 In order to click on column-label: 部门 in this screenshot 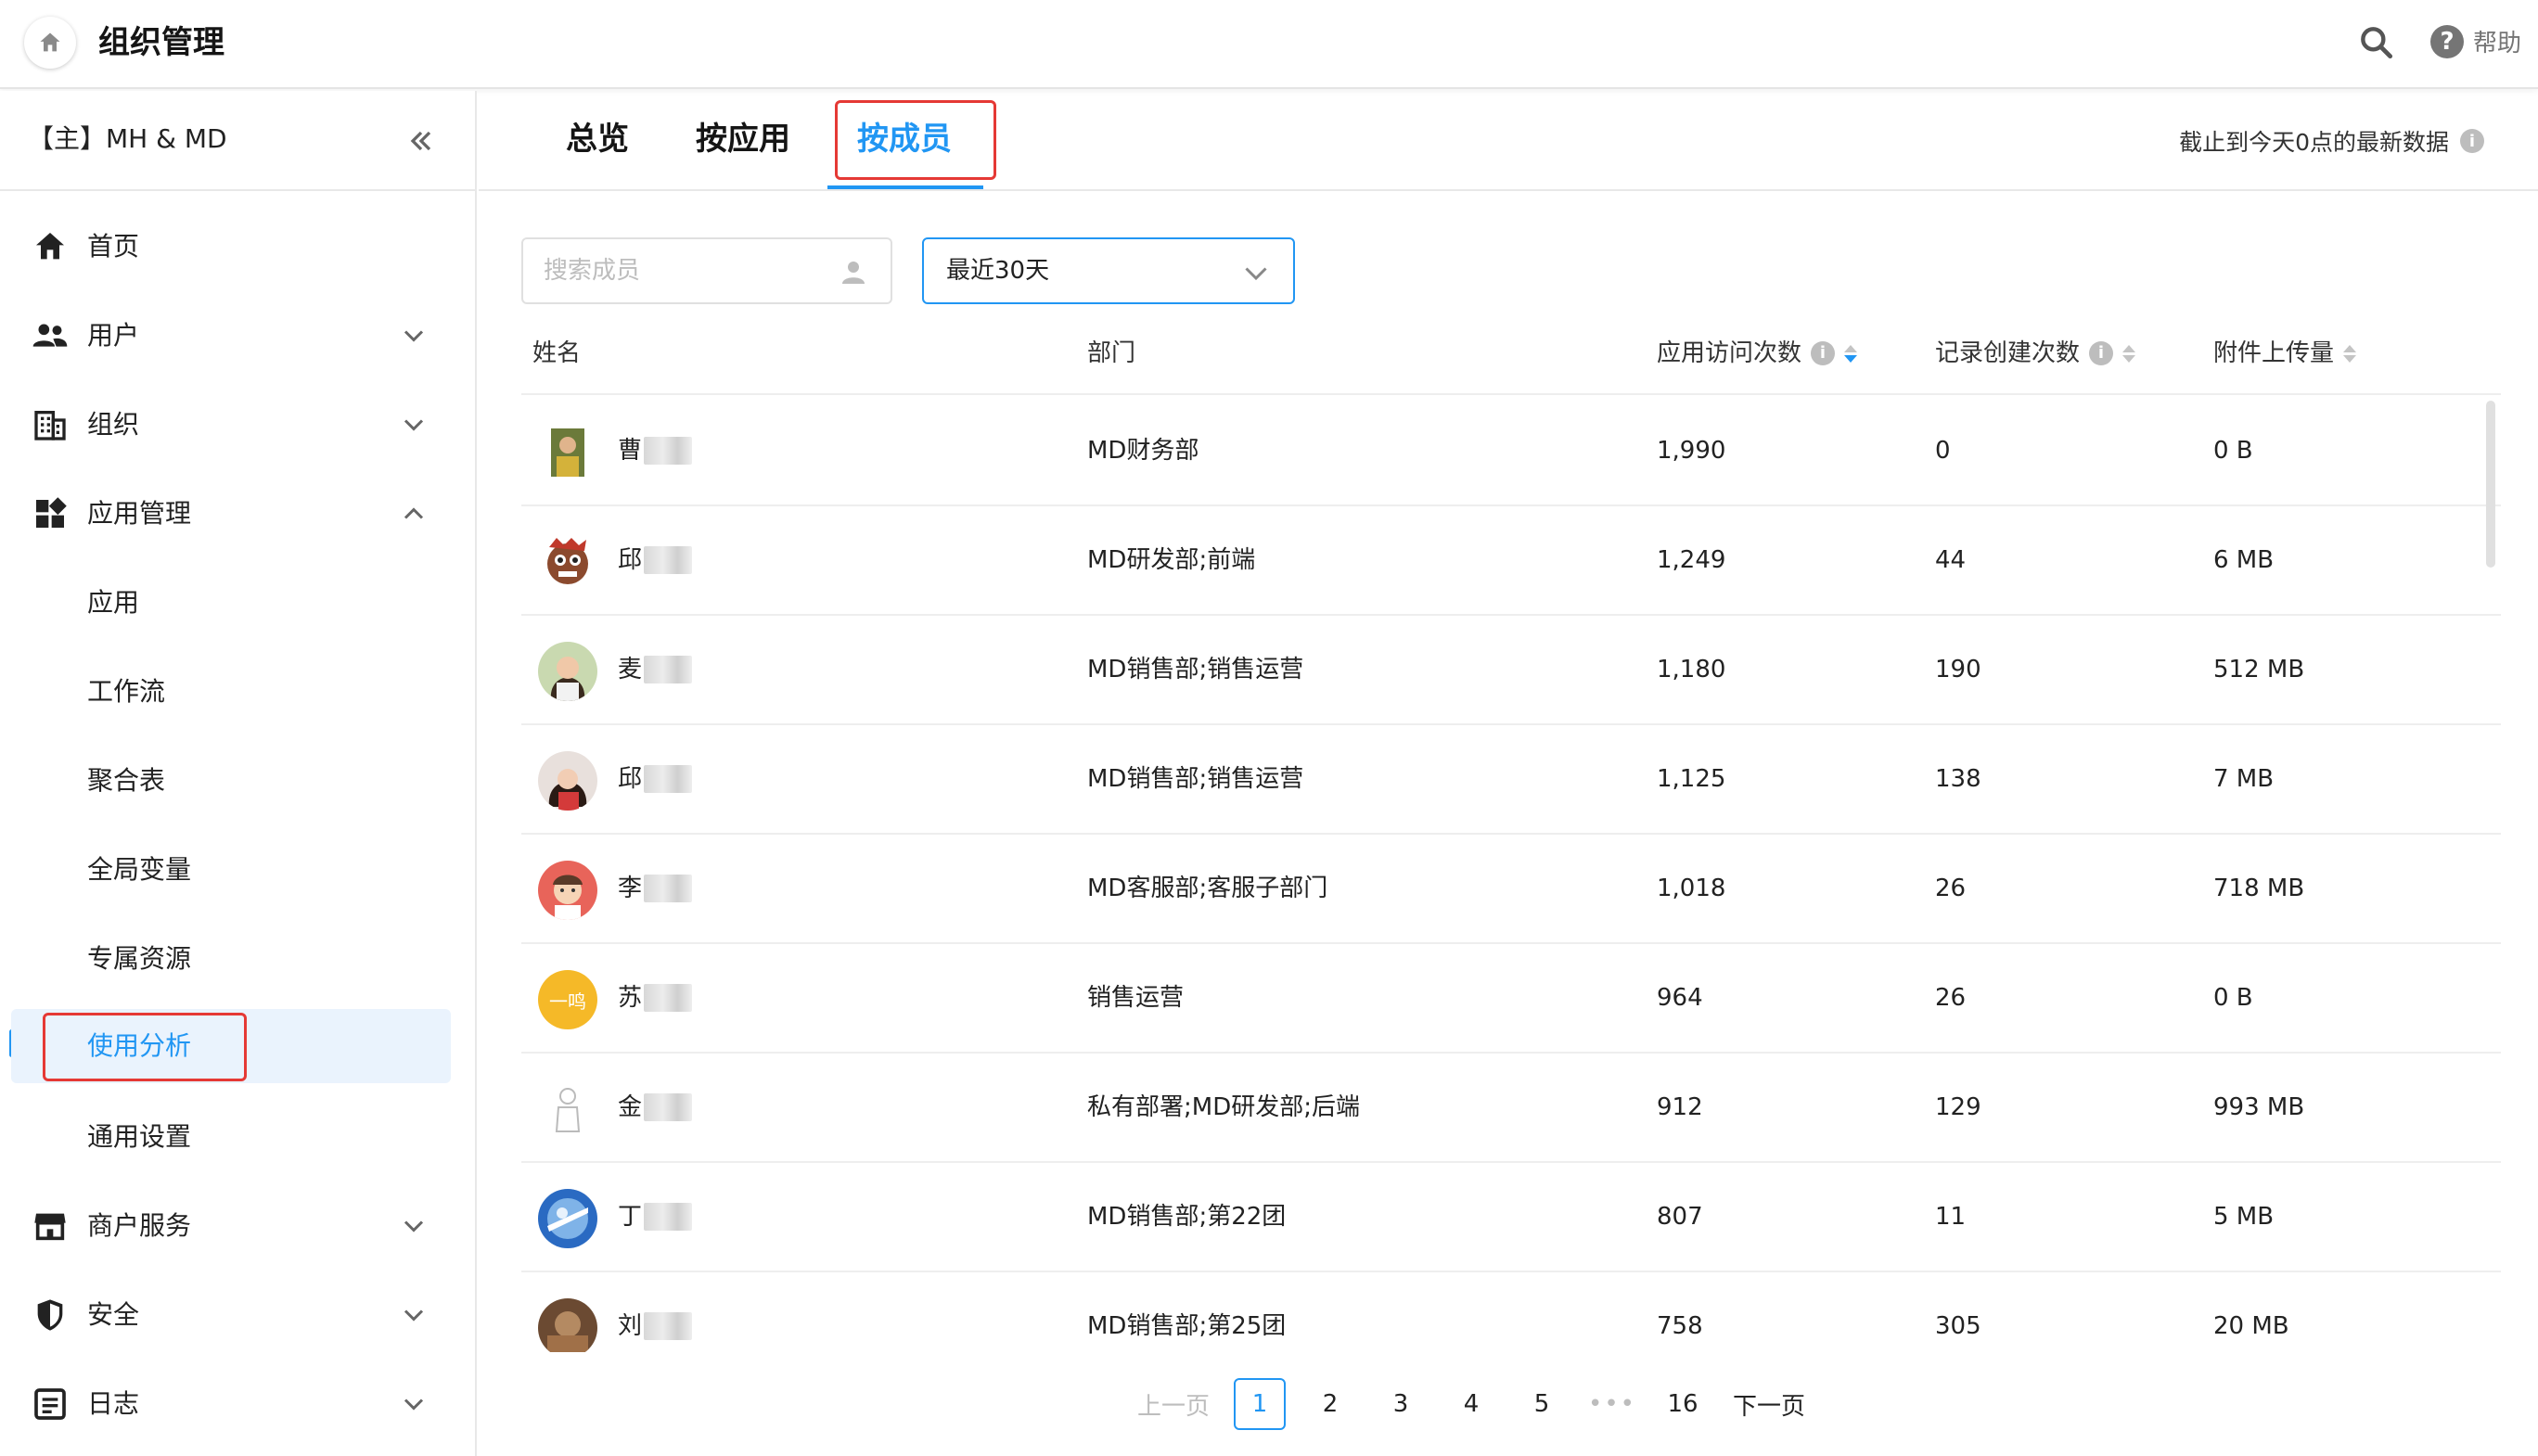, I will do `click(1112, 353)`.